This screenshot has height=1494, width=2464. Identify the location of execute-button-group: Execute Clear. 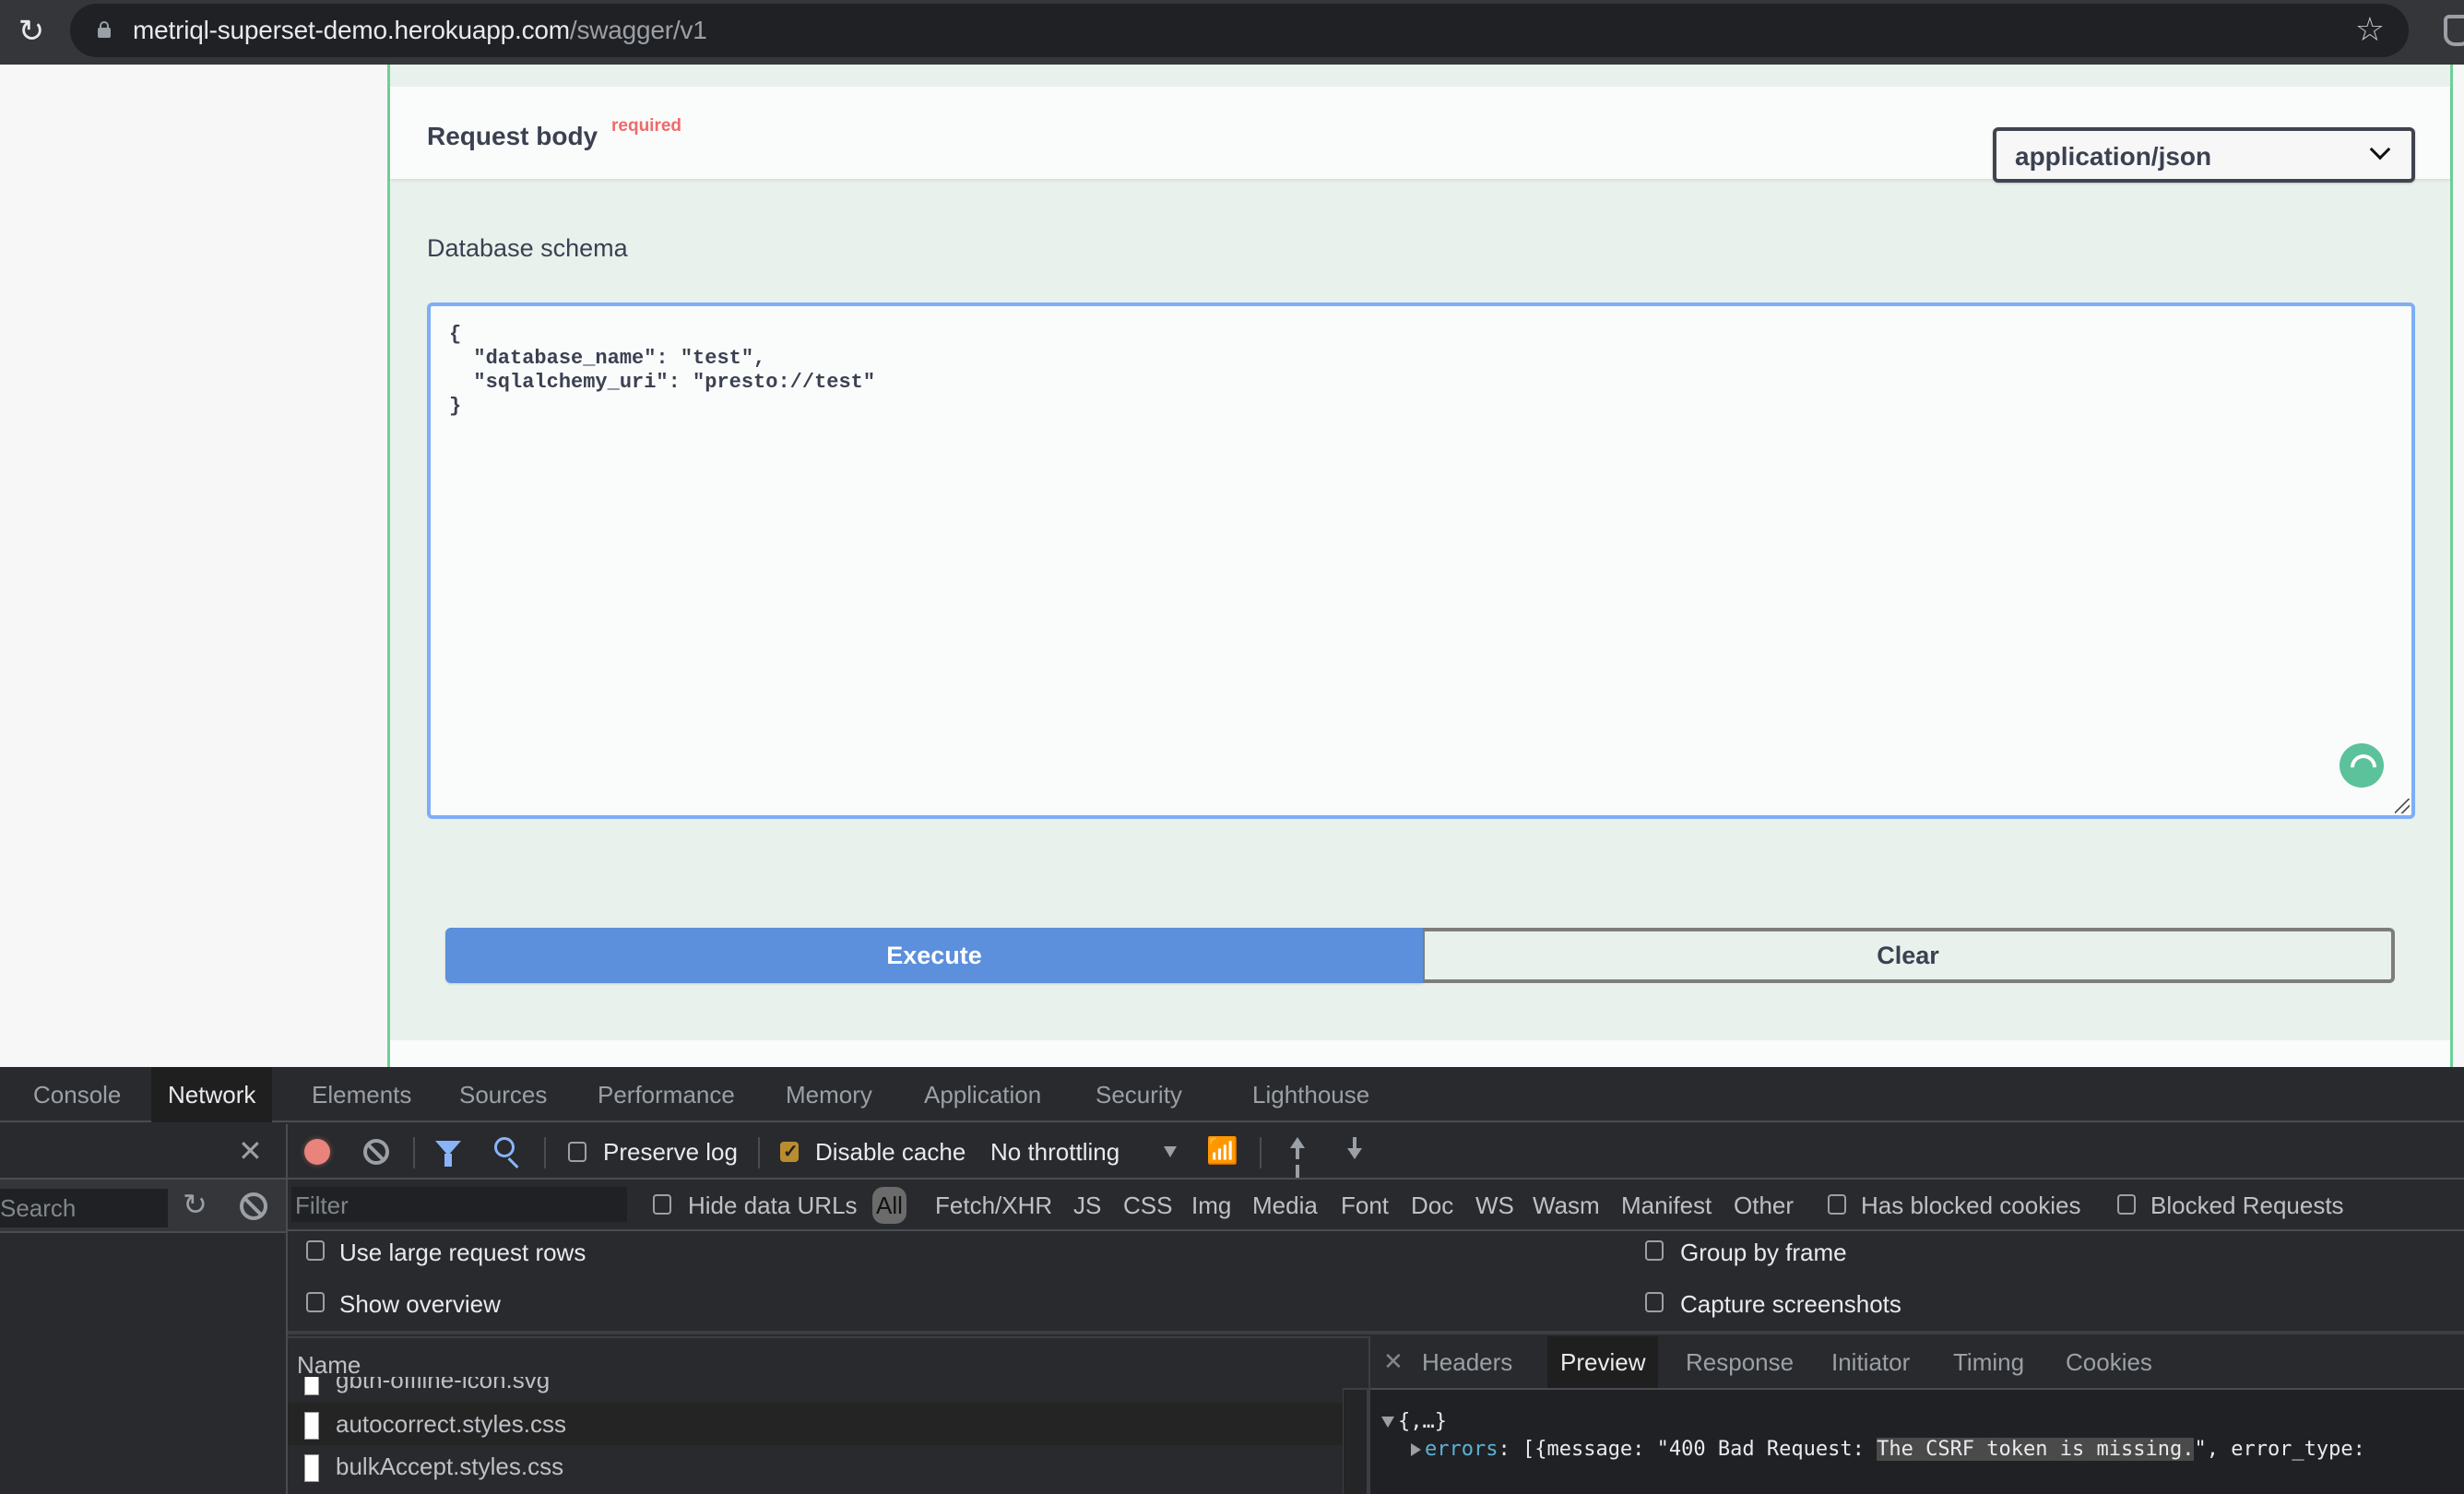
(1420, 956).